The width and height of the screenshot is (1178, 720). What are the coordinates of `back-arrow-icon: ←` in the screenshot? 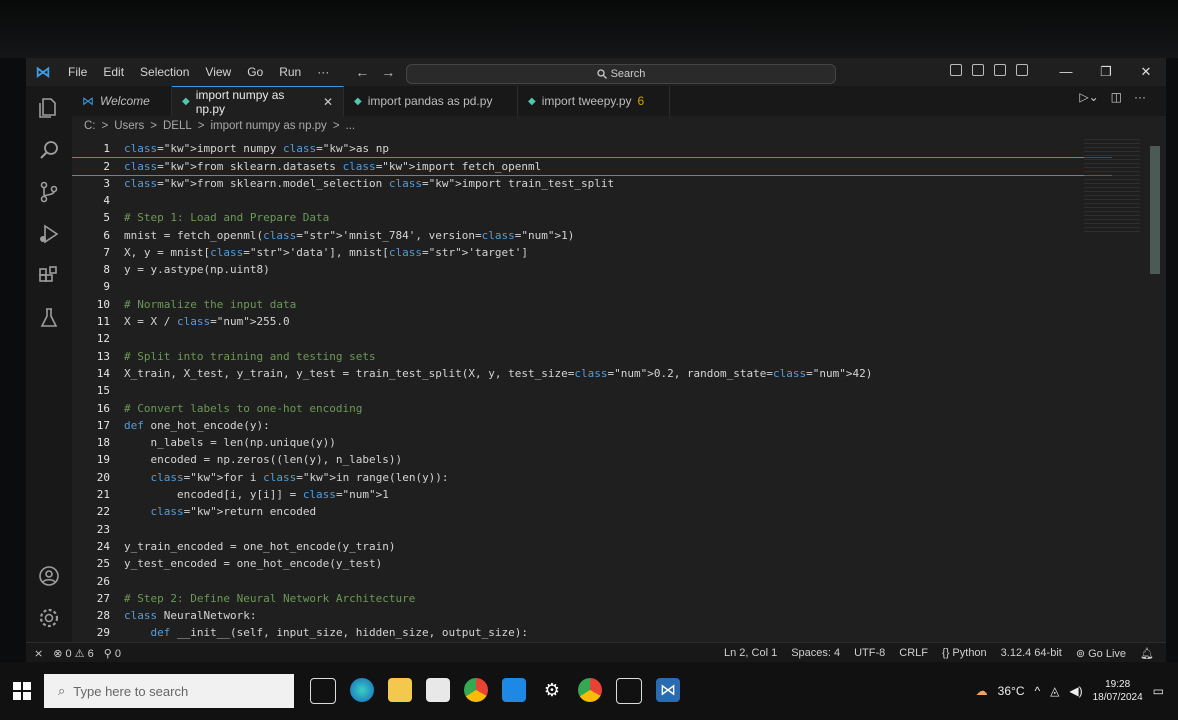 It's located at (362, 72).